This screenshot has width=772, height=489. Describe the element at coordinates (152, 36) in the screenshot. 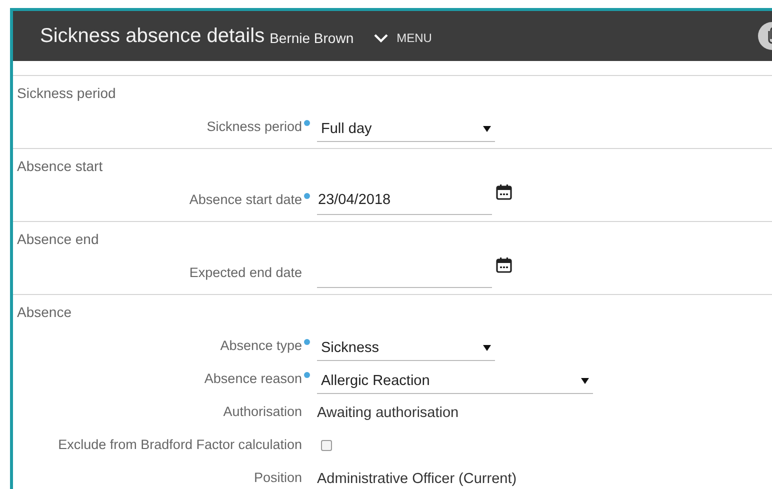

I see `page-title: Sickness absence details` at that location.